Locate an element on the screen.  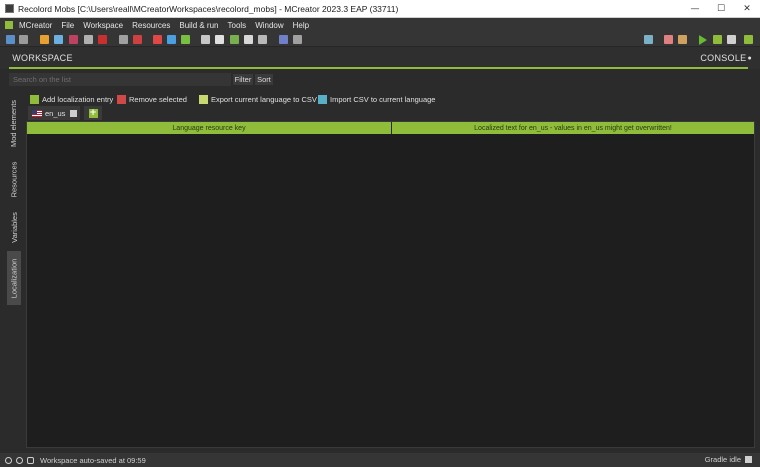
box-icon is located at coordinates (262, 39).